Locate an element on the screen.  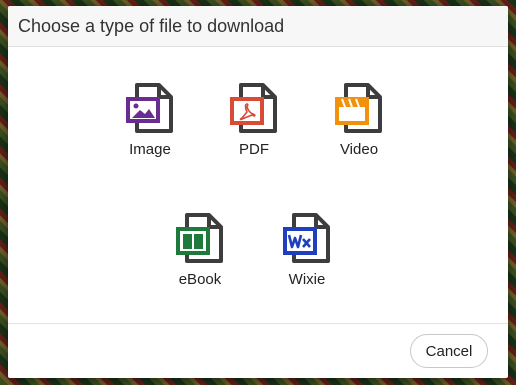
file-option-label: Wixie is located at coordinates (307, 279).